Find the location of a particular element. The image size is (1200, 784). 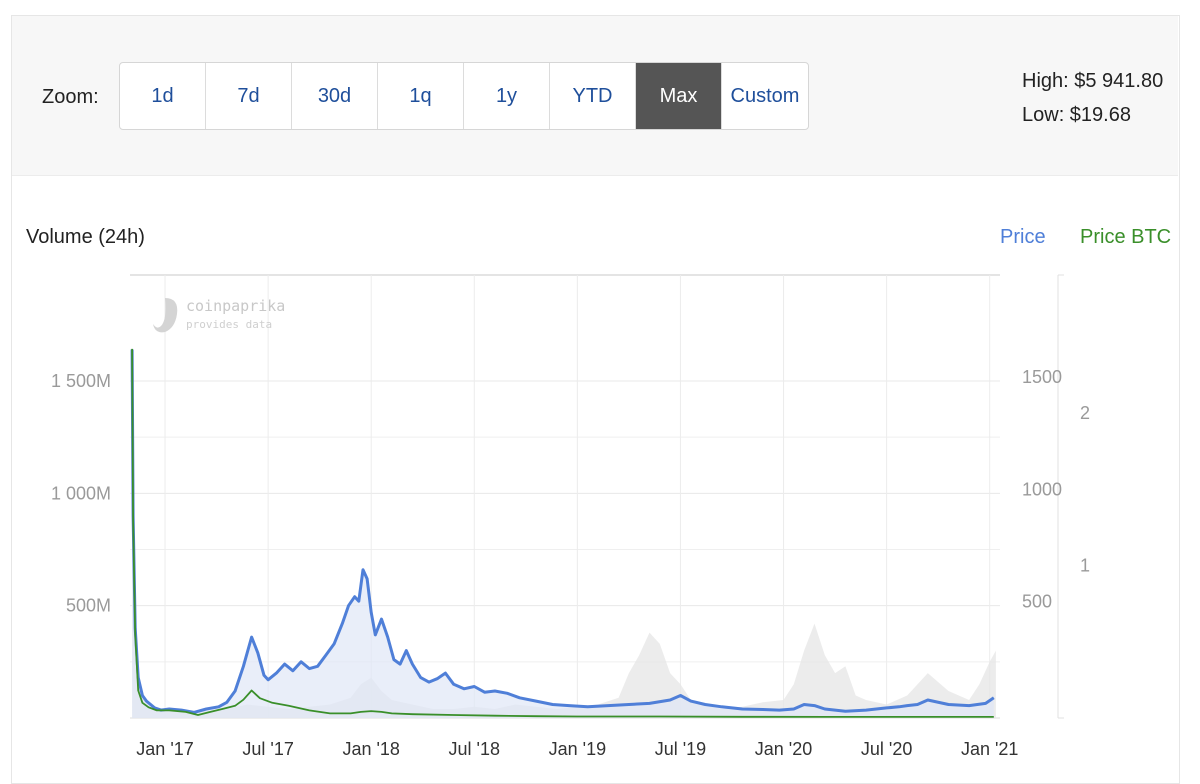

price-tick-label: 1000 is located at coordinates (1042, 489).